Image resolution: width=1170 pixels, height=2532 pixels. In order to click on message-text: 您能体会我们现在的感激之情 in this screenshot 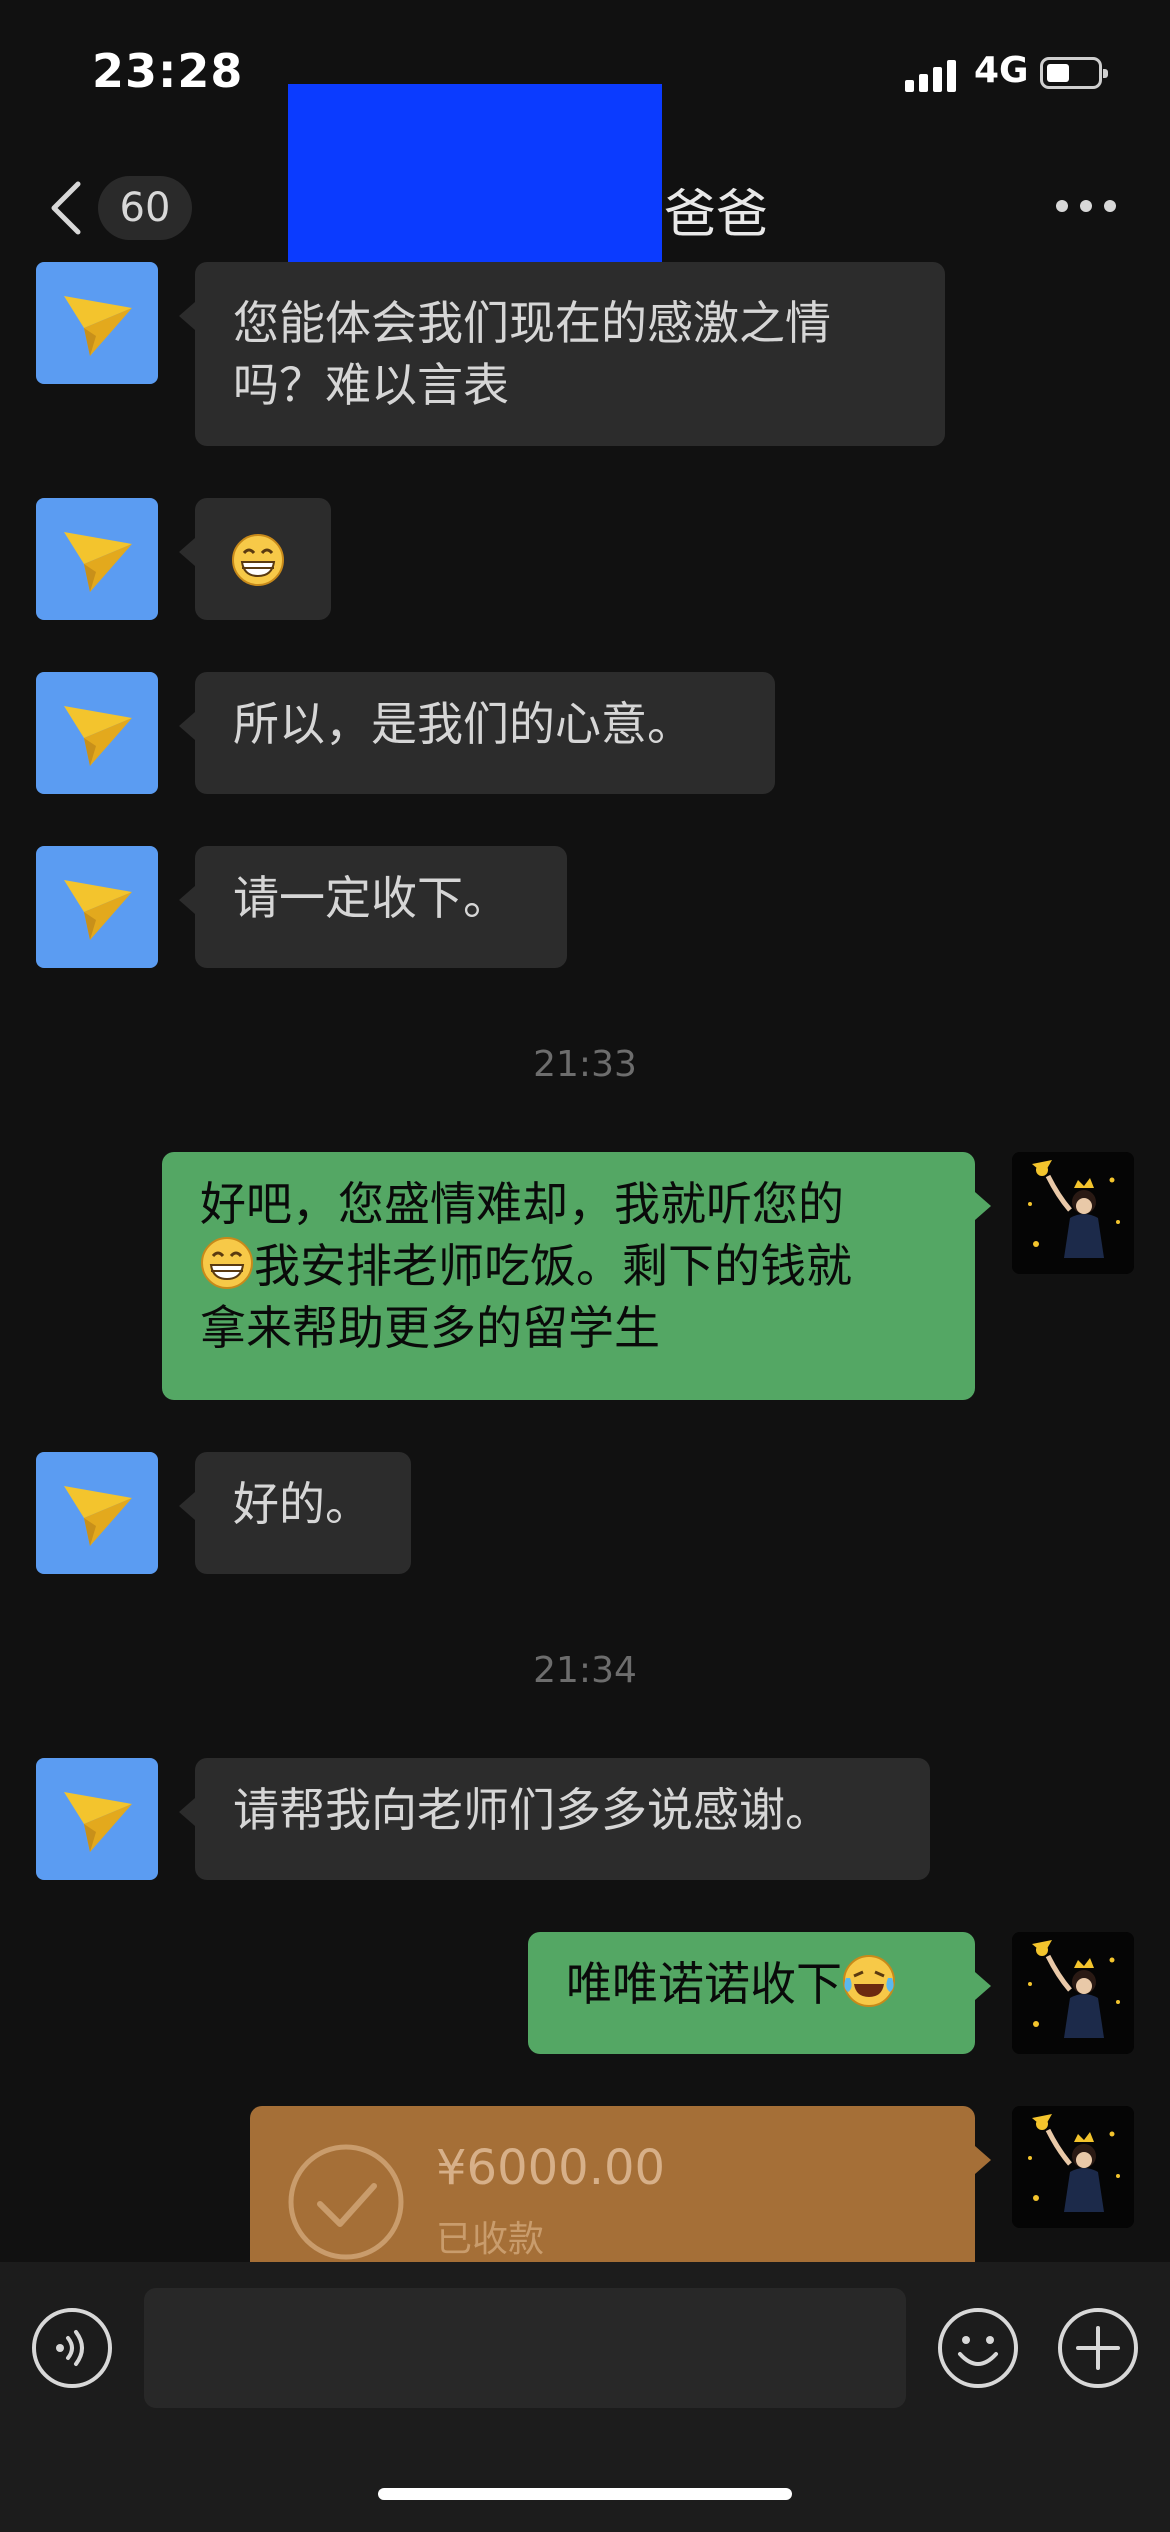, I will do `click(532, 323)`.